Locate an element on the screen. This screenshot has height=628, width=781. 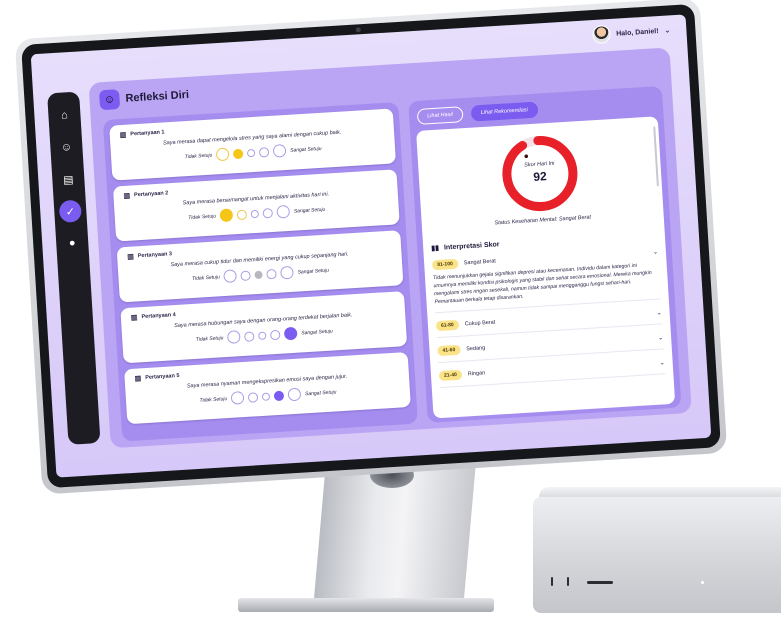
interpretation-item: 21-40 Ringan ⌄ is located at coordinates (552, 373).